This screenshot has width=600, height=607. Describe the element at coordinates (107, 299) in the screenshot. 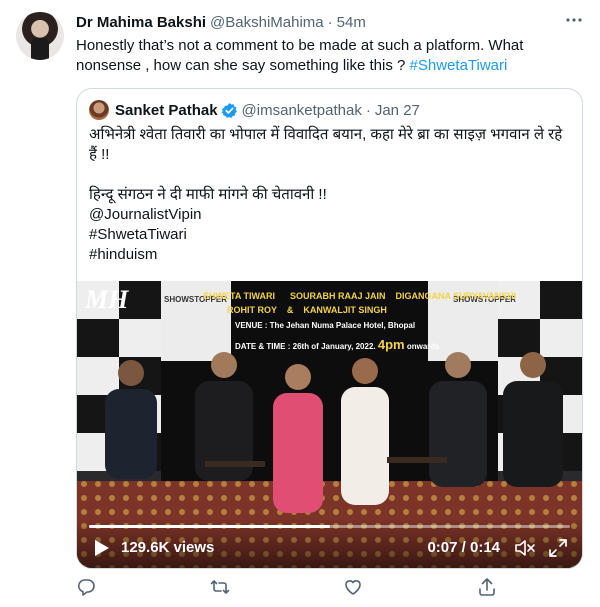

I see `poster-logo: MH` at that location.